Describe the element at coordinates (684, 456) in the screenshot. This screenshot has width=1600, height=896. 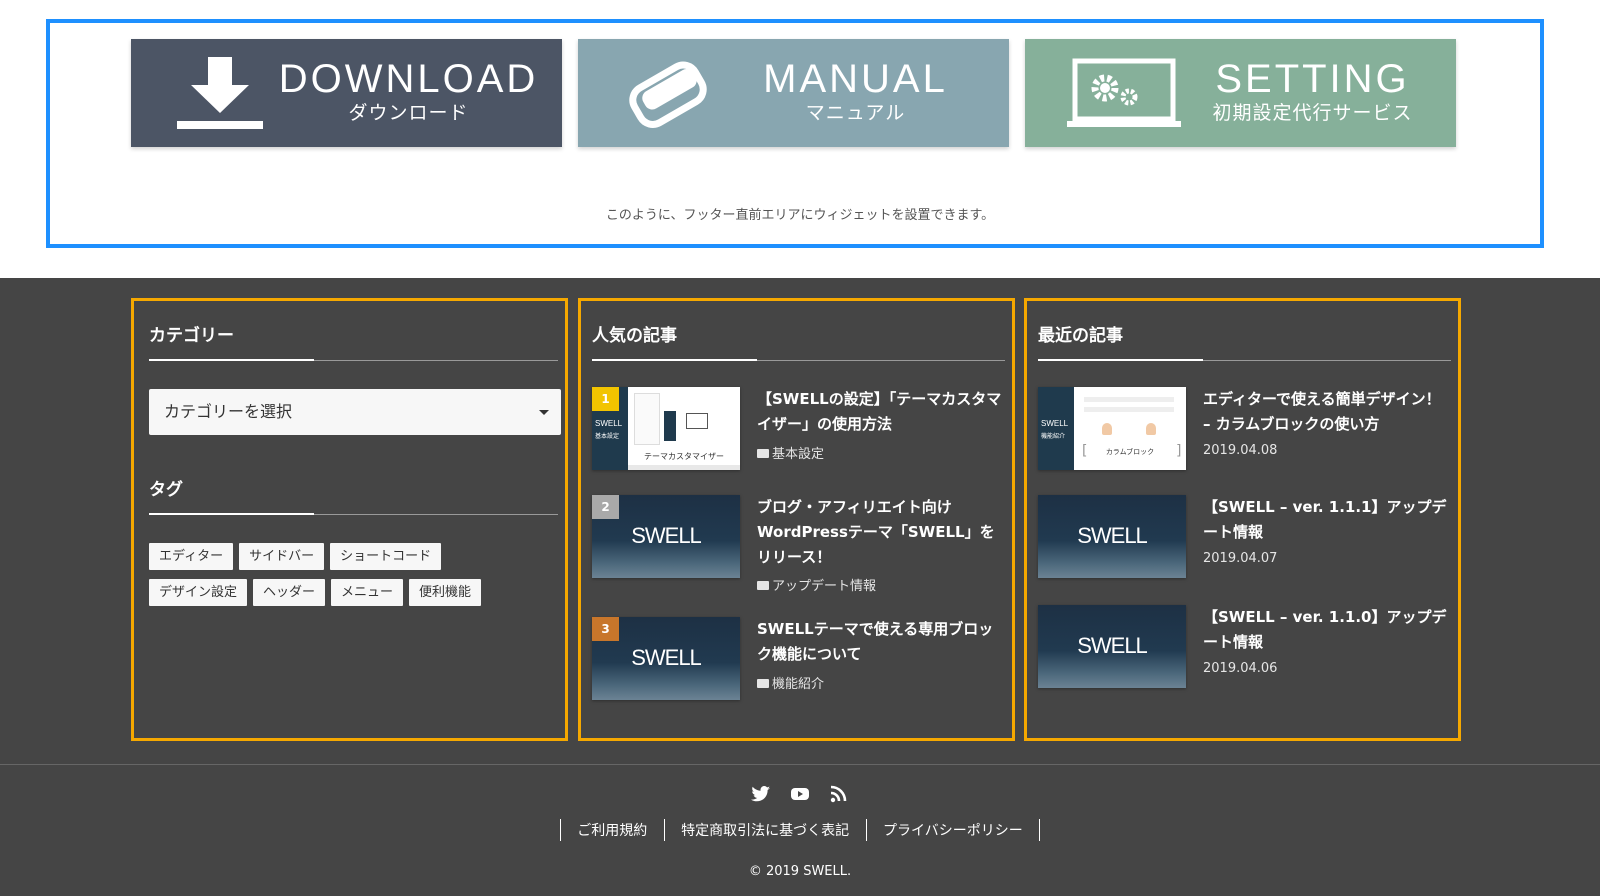
I see `thumb-caption: テーマカスタマイザー` at that location.